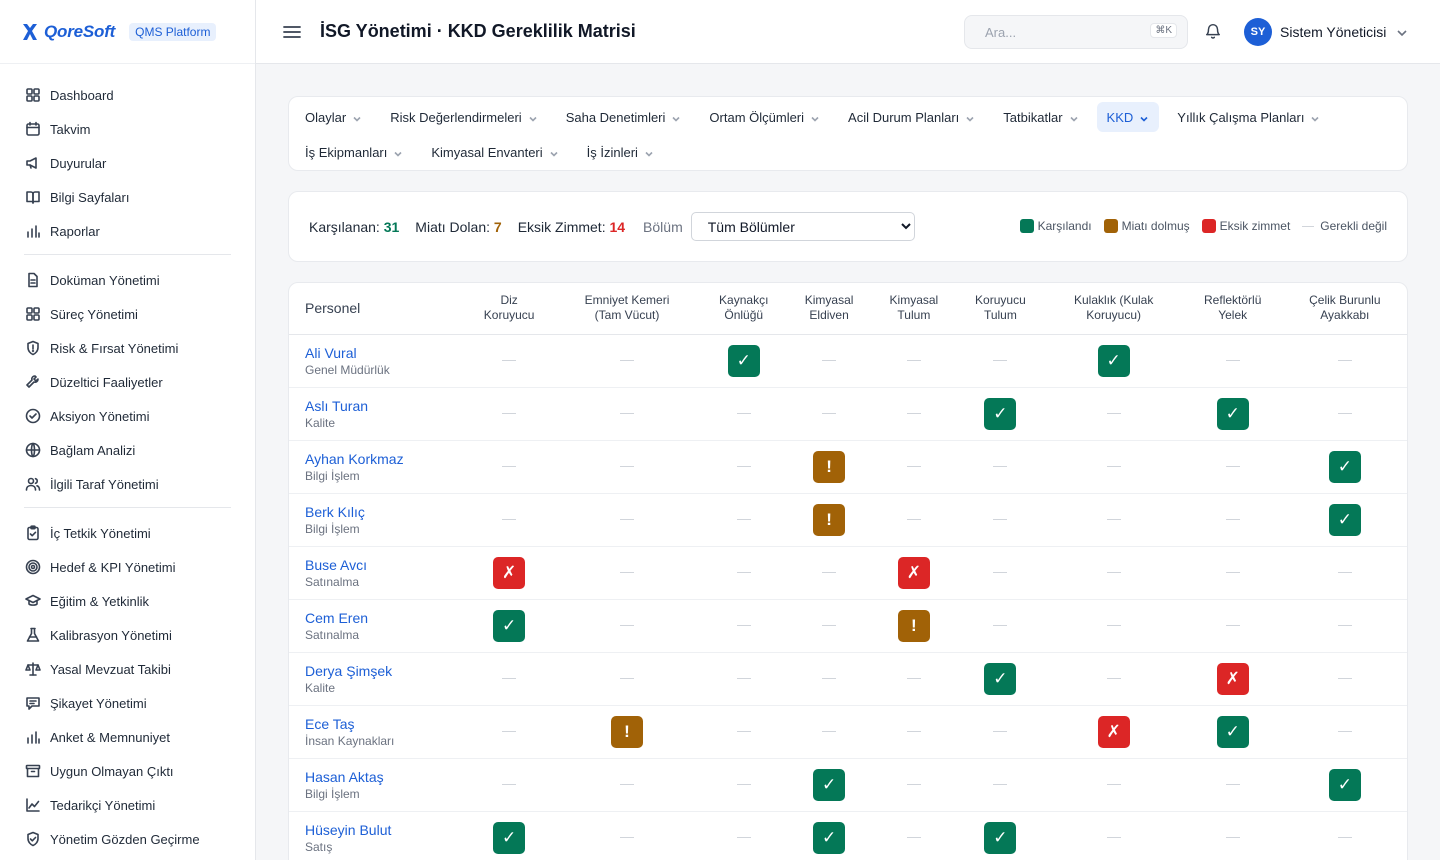 This screenshot has height=860, width=1440. What do you see at coordinates (764, 117) in the screenshot?
I see `tab-ortam-ölçümleri: Ortam Ölçümleri` at bounding box center [764, 117].